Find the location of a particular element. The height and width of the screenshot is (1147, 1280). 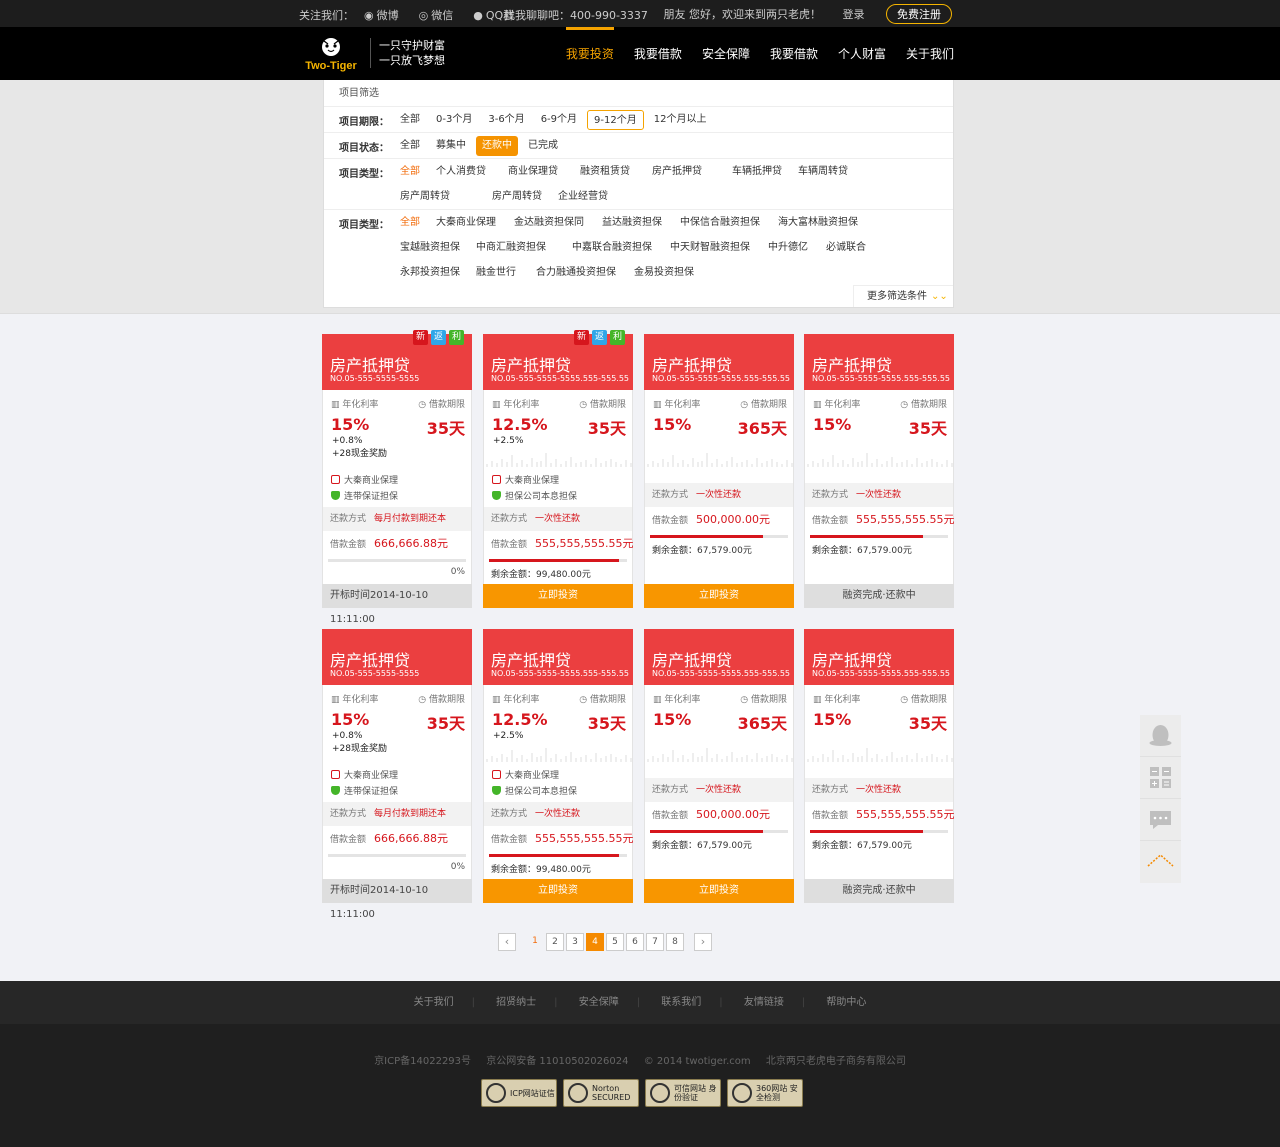

guarantor-option: 海大富林融资担保 is located at coordinates (818, 223).